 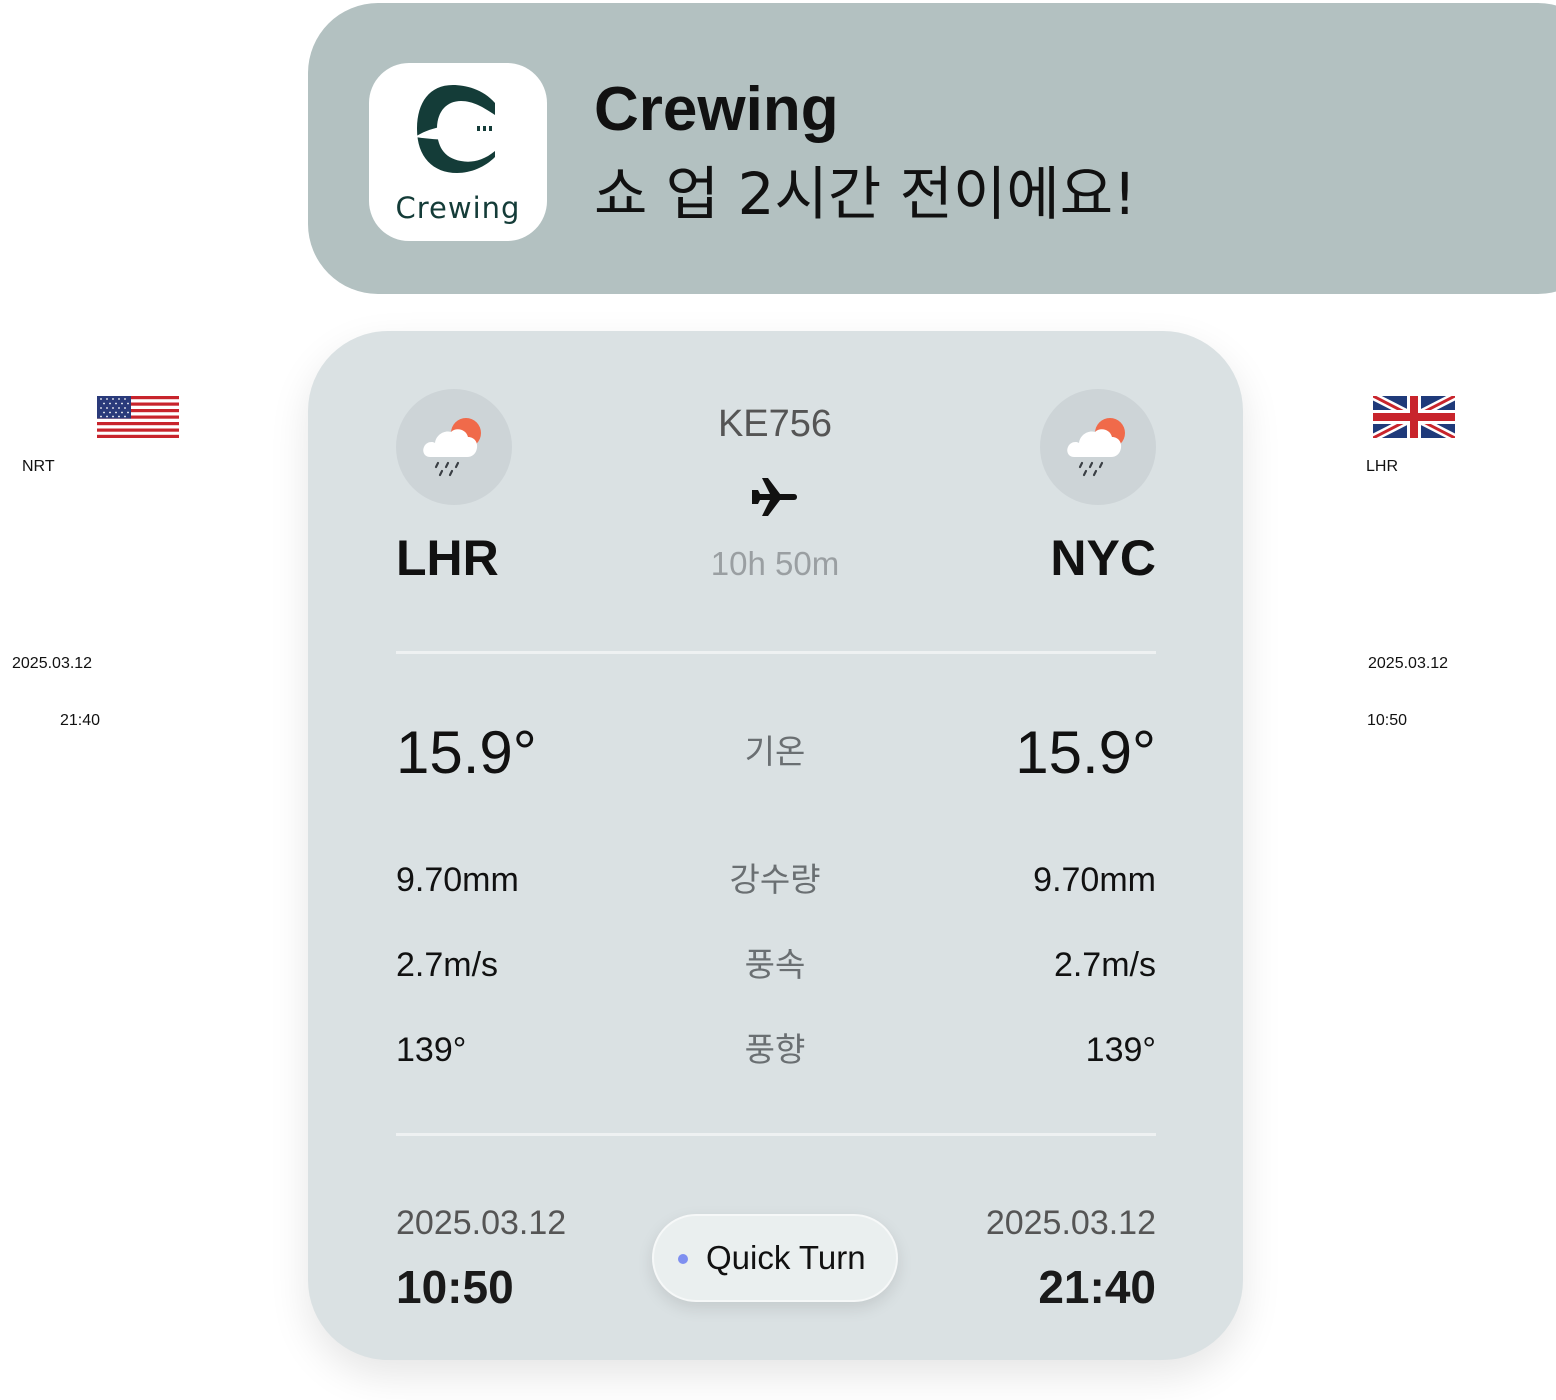 I want to click on right-airport-code: LHR, so click(x=1382, y=466).